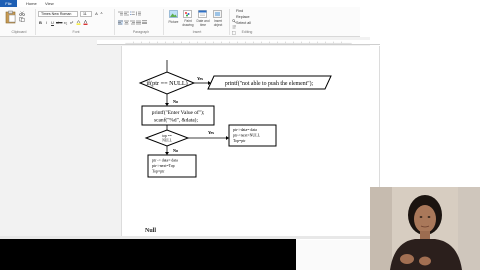 The height and width of the screenshot is (270, 480). I want to click on font-size-select: 11, so click(86, 14).